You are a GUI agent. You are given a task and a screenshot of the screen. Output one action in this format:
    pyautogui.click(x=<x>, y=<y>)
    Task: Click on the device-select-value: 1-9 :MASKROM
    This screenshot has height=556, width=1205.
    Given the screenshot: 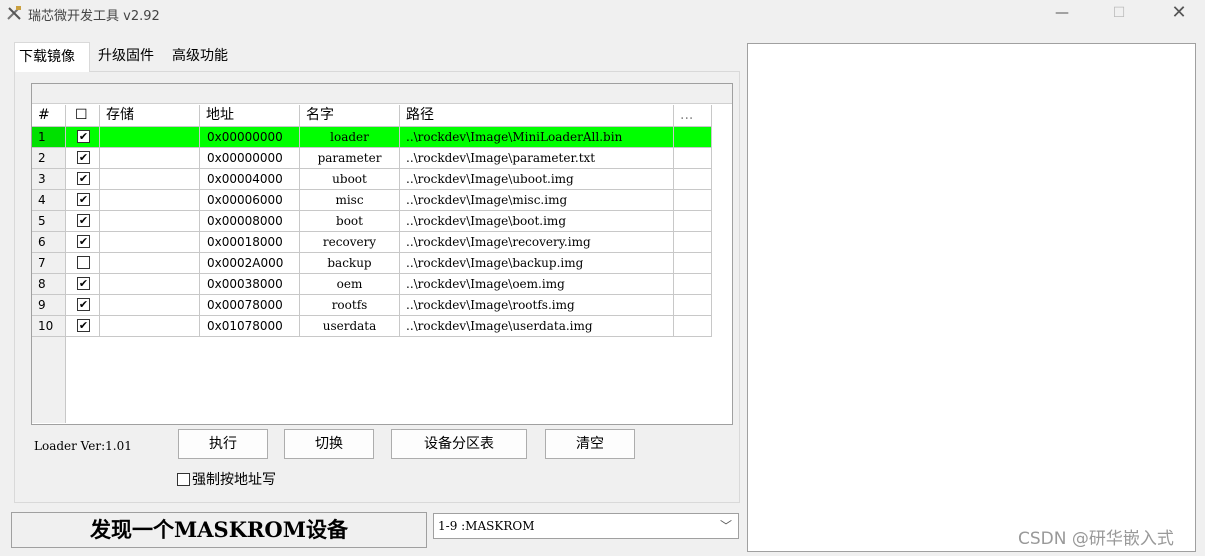 What is the action you would take?
    pyautogui.click(x=486, y=526)
    